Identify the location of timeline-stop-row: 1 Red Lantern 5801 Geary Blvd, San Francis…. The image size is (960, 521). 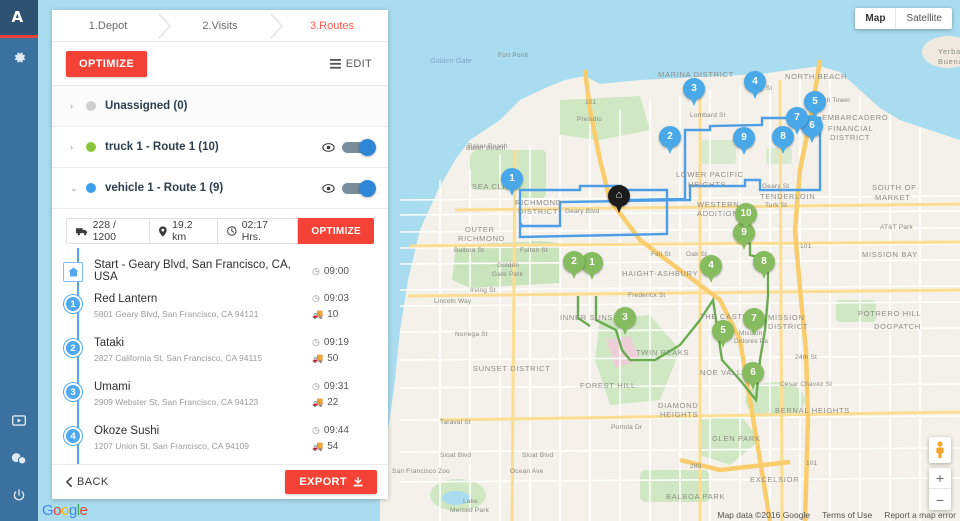
(220, 310).